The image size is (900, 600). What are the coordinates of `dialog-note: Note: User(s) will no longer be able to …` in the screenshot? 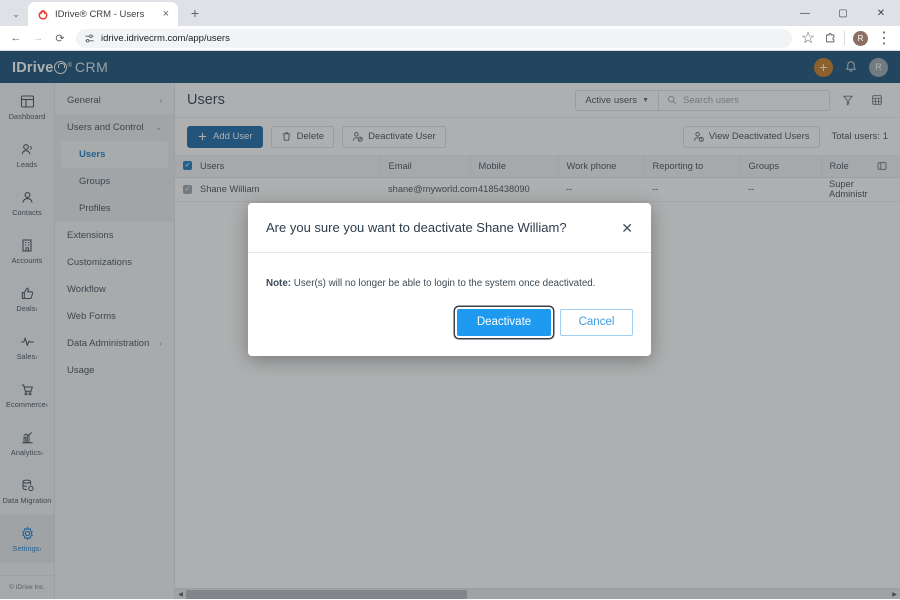 It's located at (449, 284).